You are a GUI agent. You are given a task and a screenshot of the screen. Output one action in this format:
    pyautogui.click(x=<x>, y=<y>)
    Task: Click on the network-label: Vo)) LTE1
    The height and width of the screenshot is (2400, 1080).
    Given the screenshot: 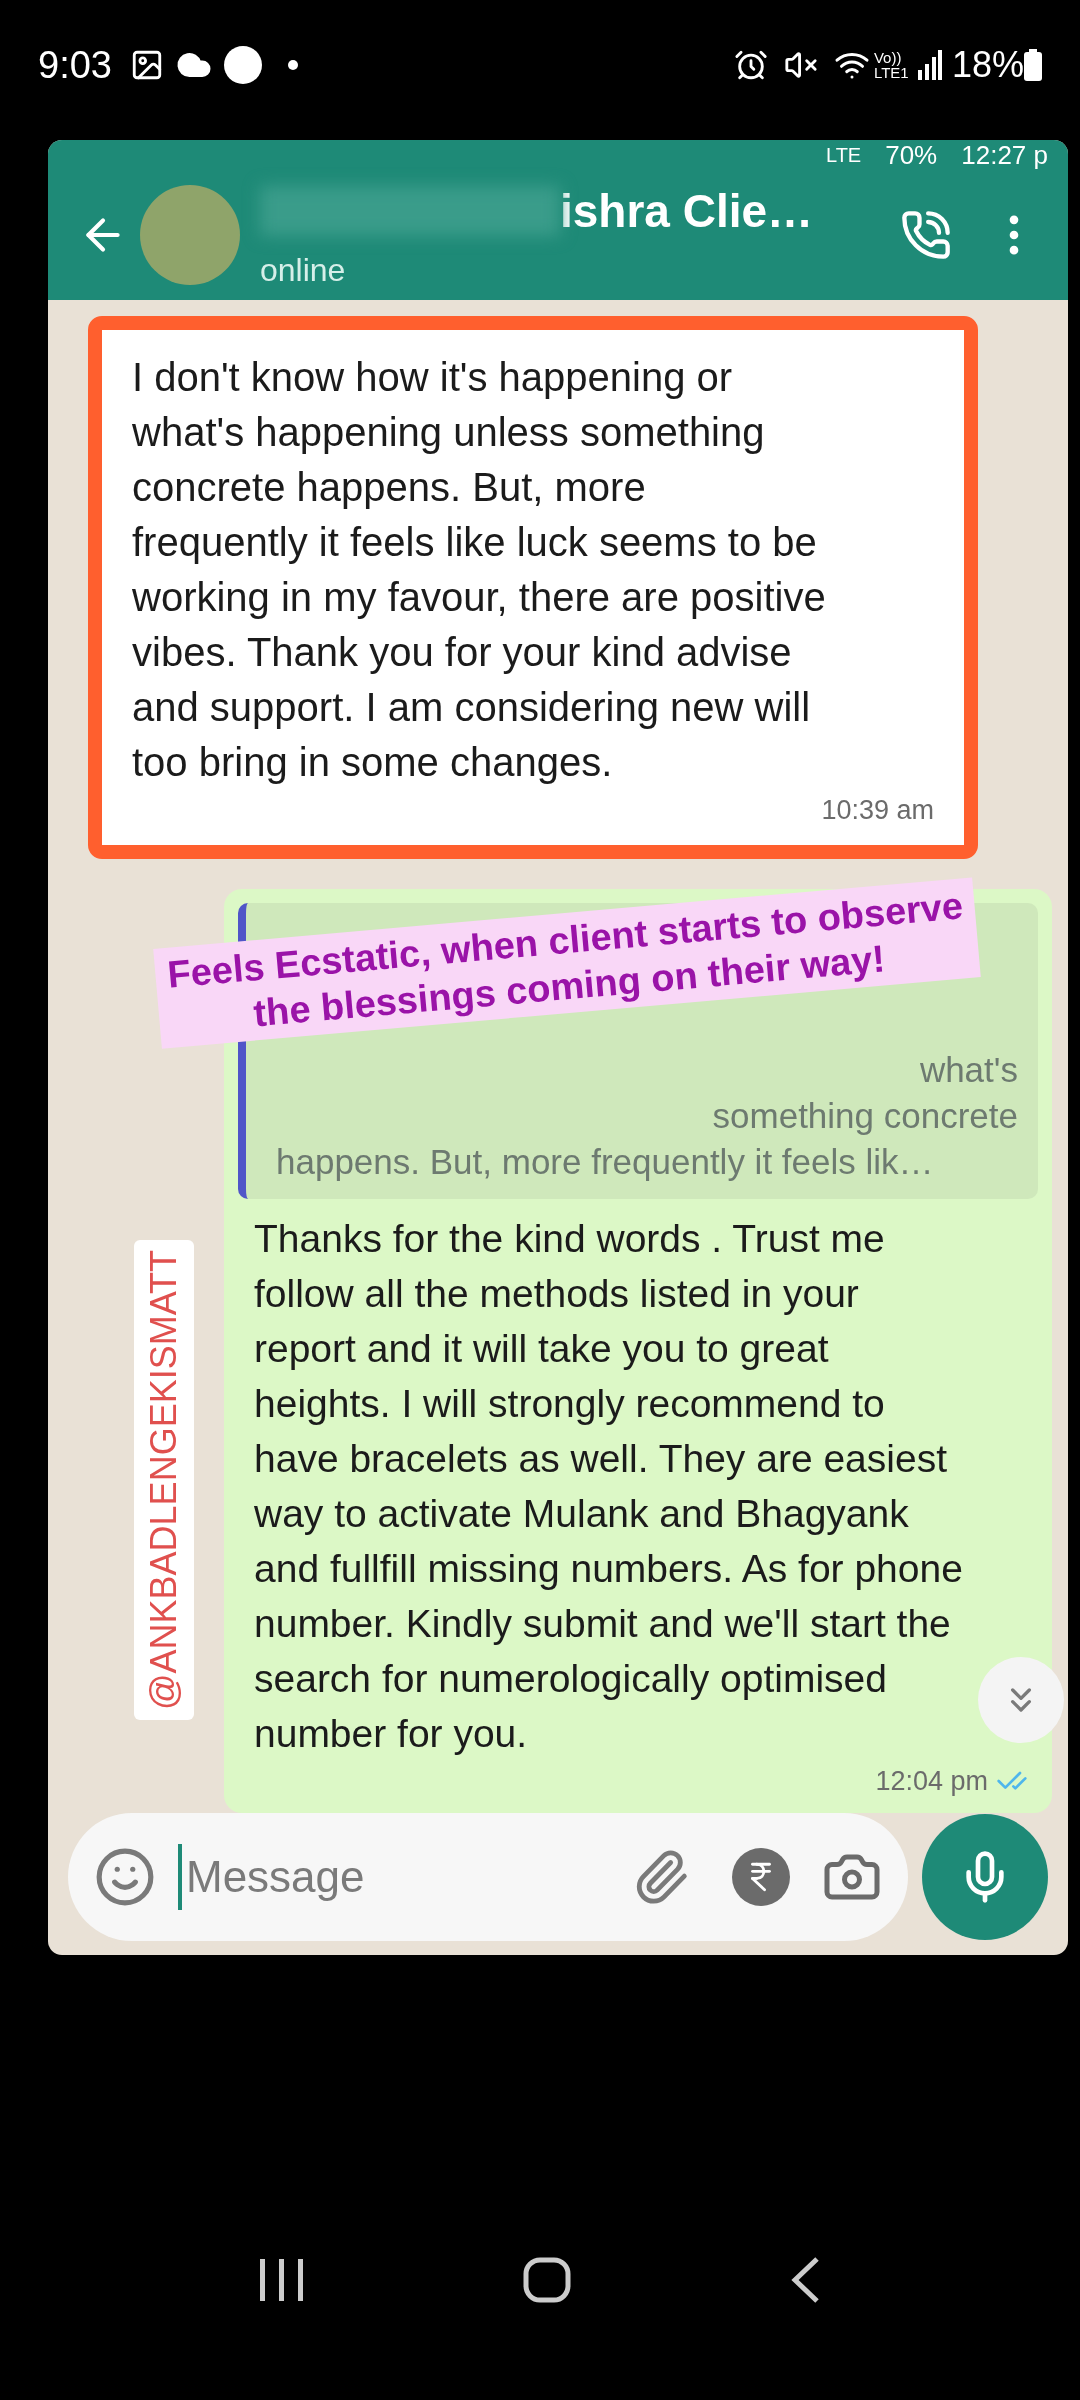 What is the action you would take?
    pyautogui.click(x=891, y=65)
    